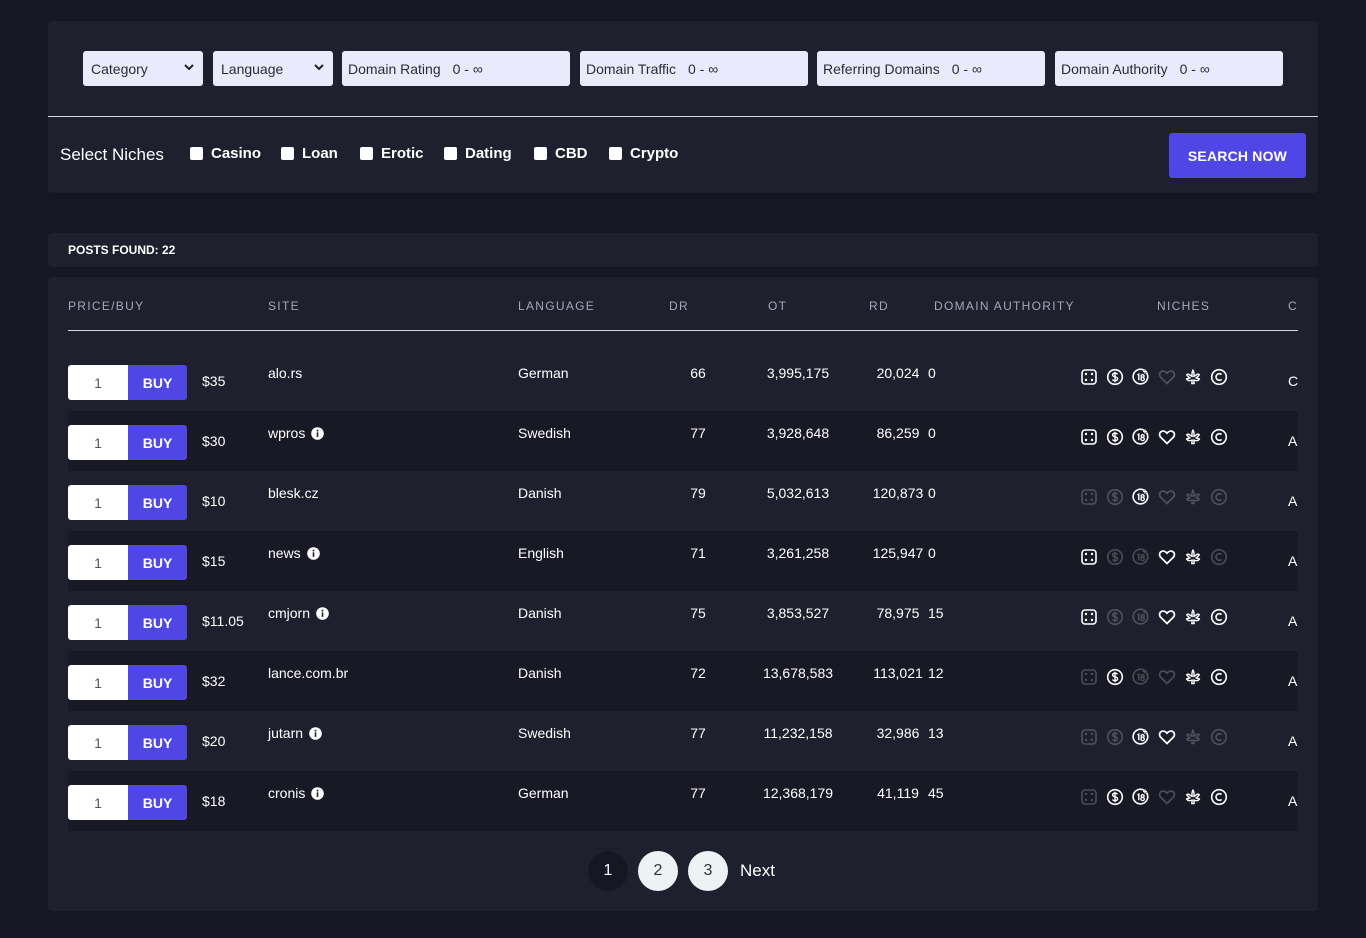 The width and height of the screenshot is (1366, 938). Describe the element at coordinates (296, 433) in the screenshot. I see `site-cell: wpros` at that location.